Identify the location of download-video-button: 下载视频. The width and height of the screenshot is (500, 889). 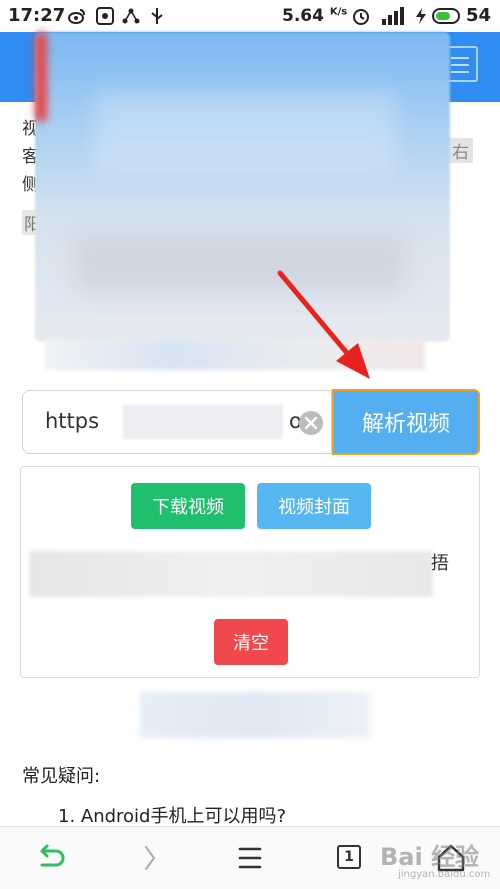
(188, 506).